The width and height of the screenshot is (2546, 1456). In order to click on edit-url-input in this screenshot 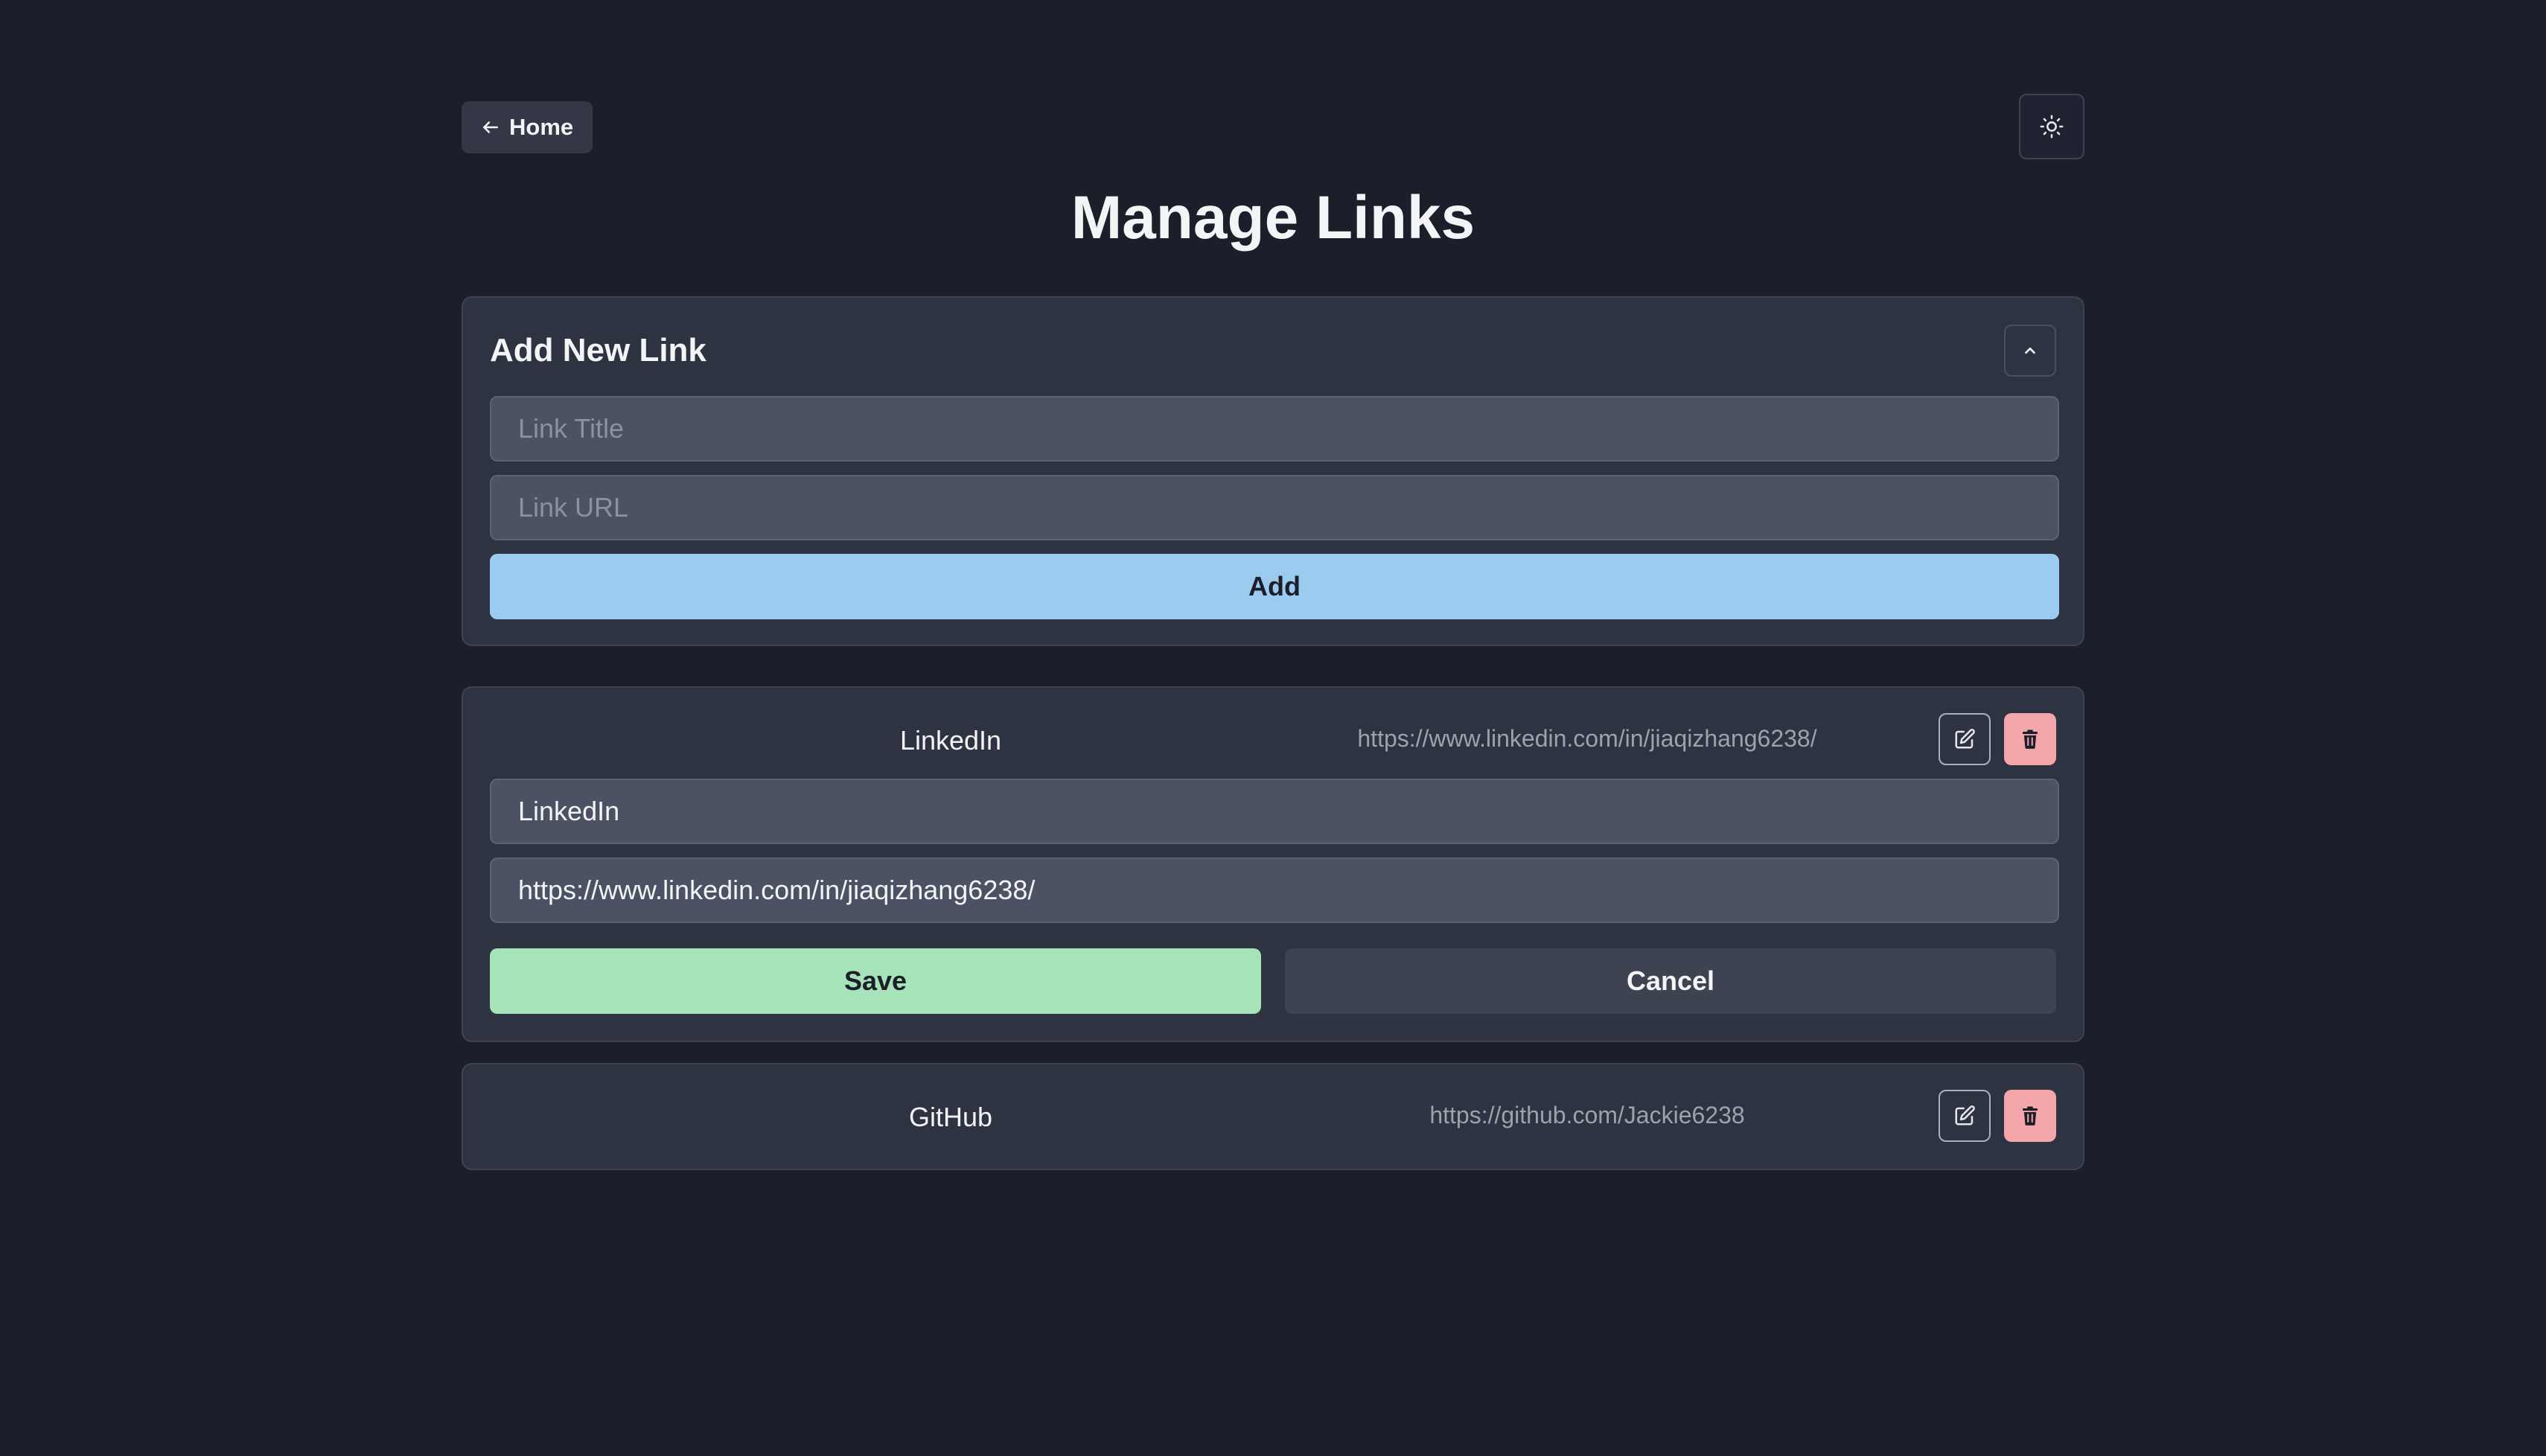, I will do `click(1275, 890)`.